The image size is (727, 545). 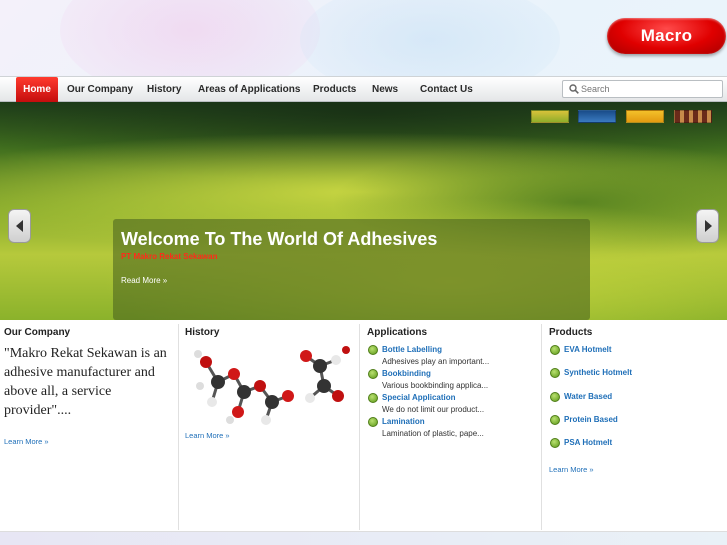 I want to click on nav-areas-of-applications: Areas of Applications, so click(x=249, y=89).